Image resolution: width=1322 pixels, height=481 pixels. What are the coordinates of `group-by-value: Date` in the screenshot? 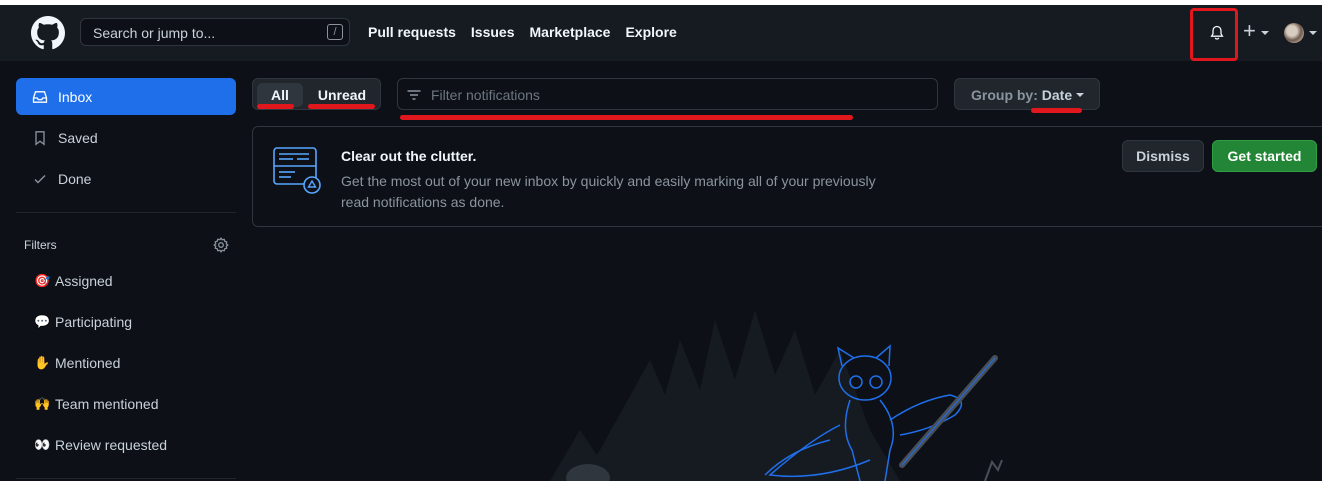 It's located at (1057, 95).